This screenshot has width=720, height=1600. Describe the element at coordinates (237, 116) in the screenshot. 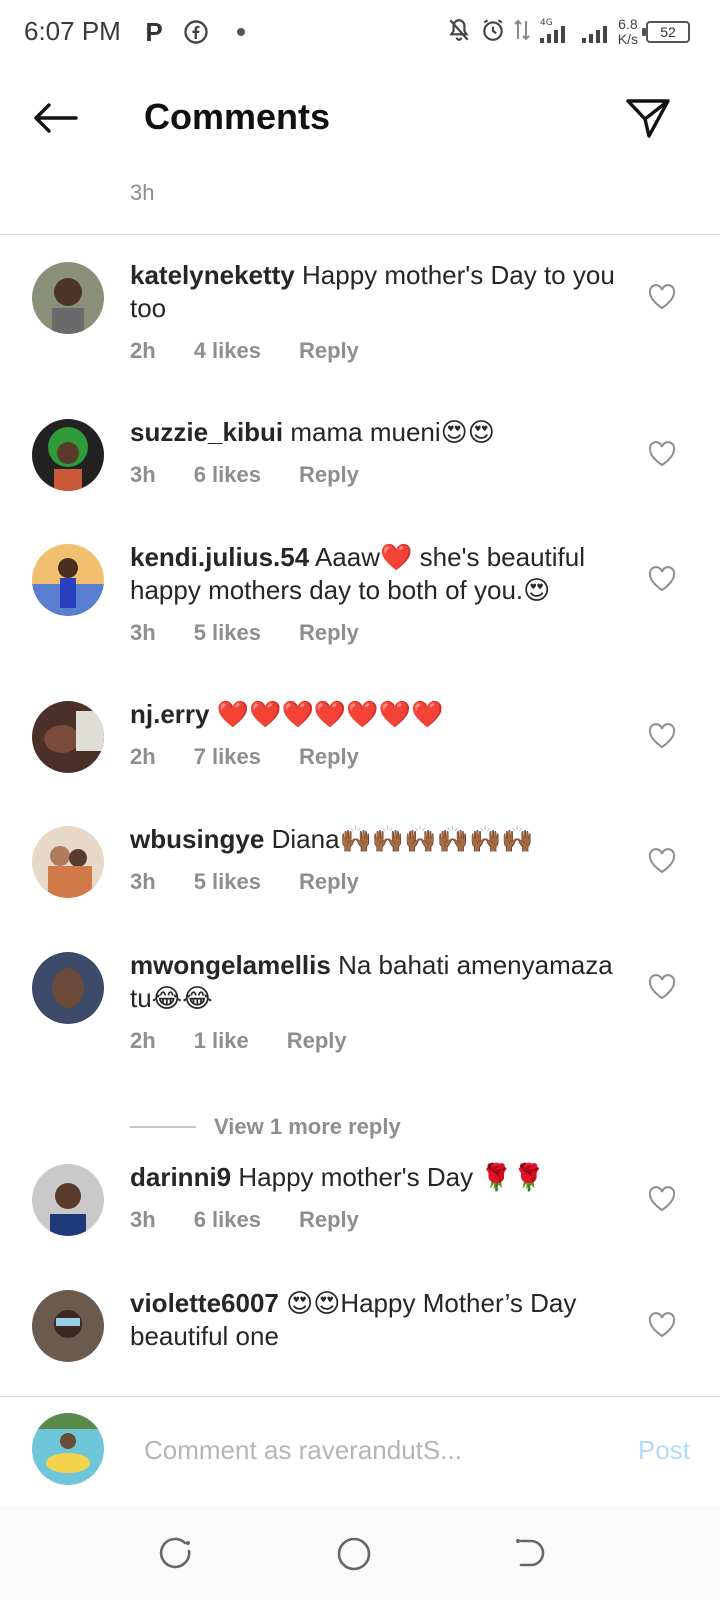

I see `page-title: Comments` at that location.